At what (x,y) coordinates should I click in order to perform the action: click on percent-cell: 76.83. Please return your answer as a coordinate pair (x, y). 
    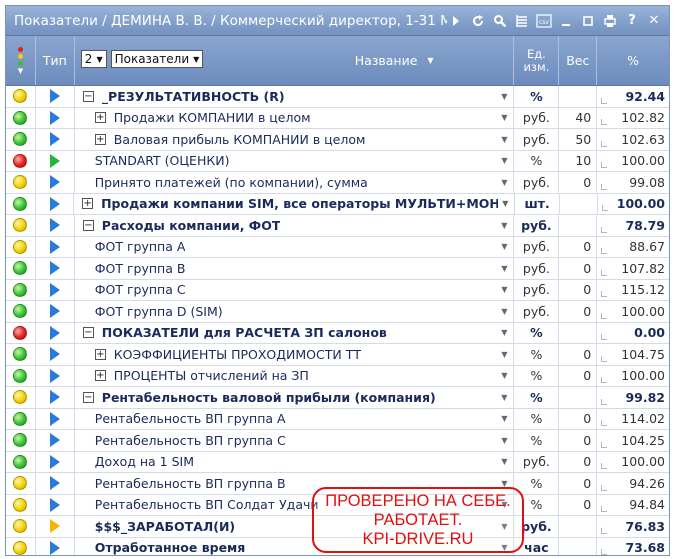
    Looking at the image, I should click on (633, 526).